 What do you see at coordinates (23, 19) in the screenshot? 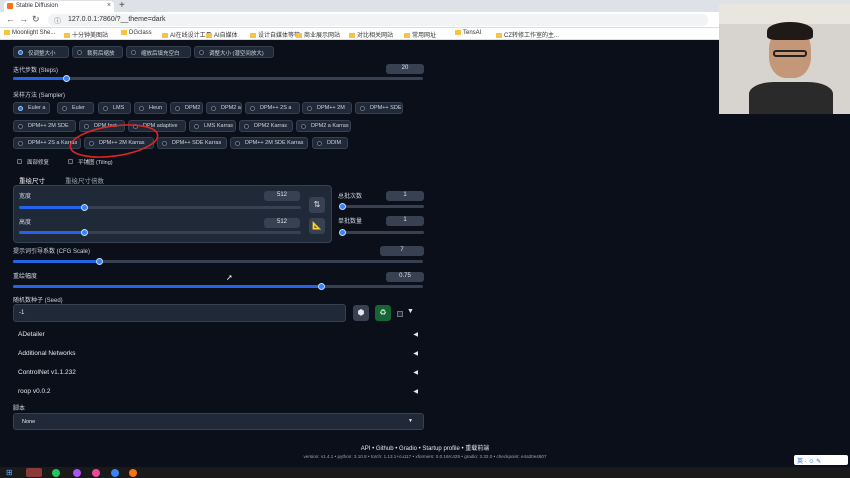
I see `forward-icon: →` at bounding box center [23, 19].